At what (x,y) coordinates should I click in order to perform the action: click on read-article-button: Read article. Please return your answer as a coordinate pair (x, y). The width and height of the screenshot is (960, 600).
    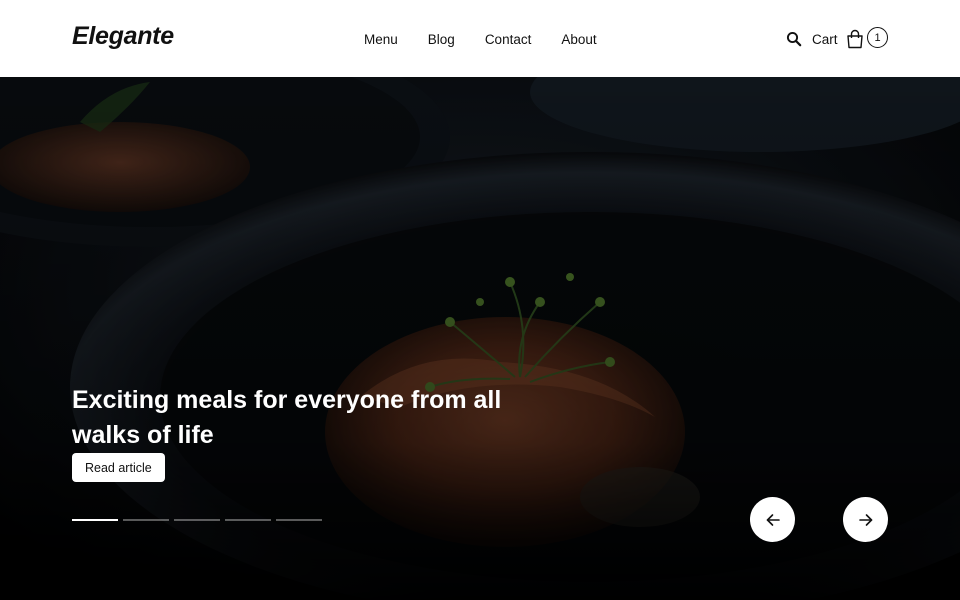
    Looking at the image, I should click on (118, 467).